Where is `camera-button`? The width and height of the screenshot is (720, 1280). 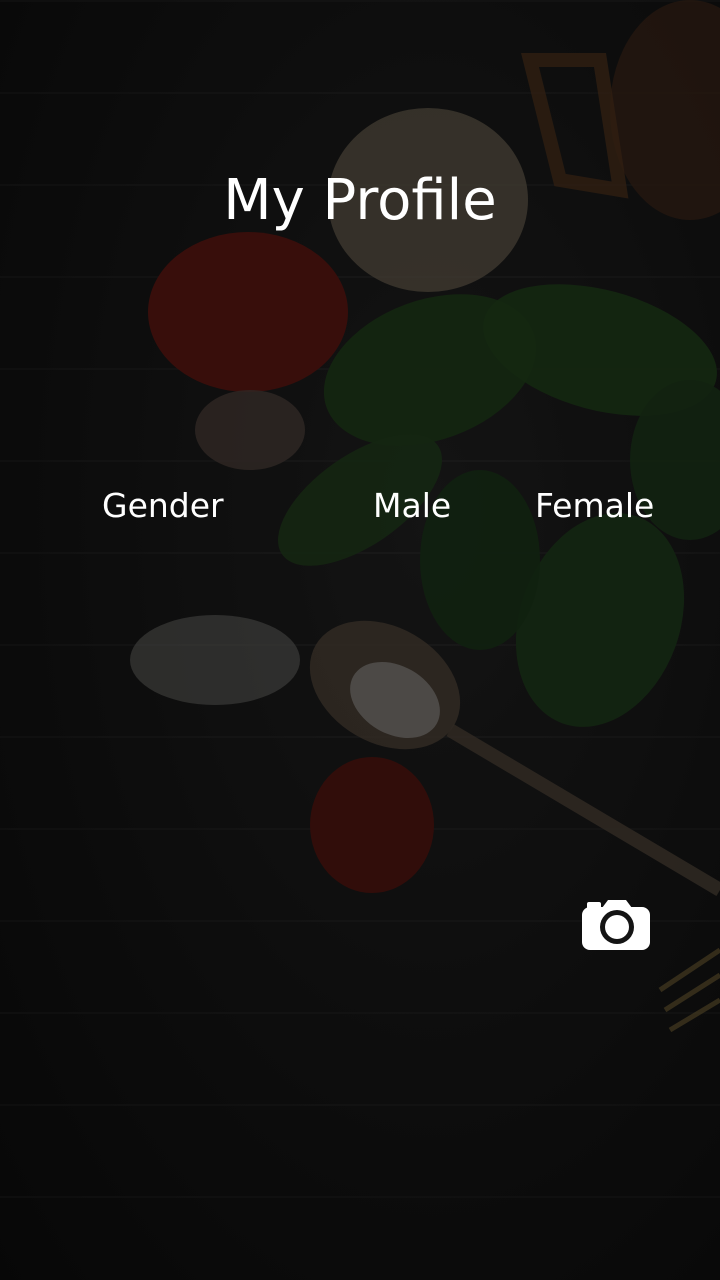
camera-button is located at coordinates (616, 925).